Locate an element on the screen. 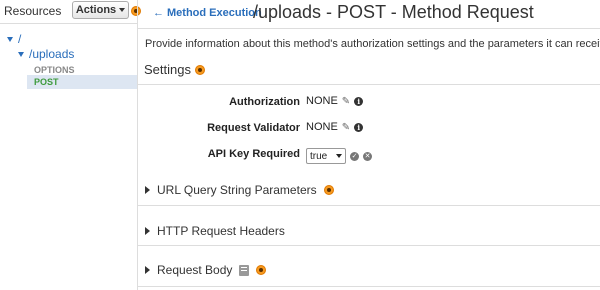 The height and width of the screenshot is (290, 600). section-http-request-headers: HTTP Request Headers is located at coordinates (214, 231).